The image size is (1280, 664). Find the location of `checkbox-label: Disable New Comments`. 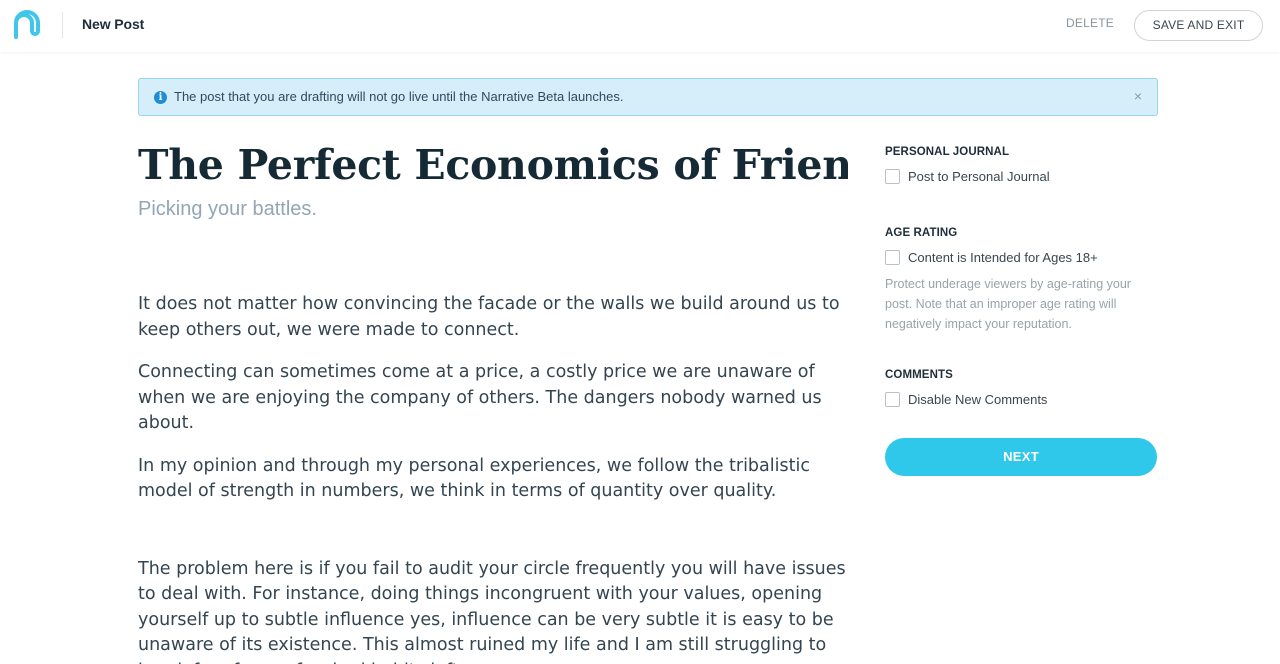

checkbox-label: Disable New Comments is located at coordinates (977, 399).